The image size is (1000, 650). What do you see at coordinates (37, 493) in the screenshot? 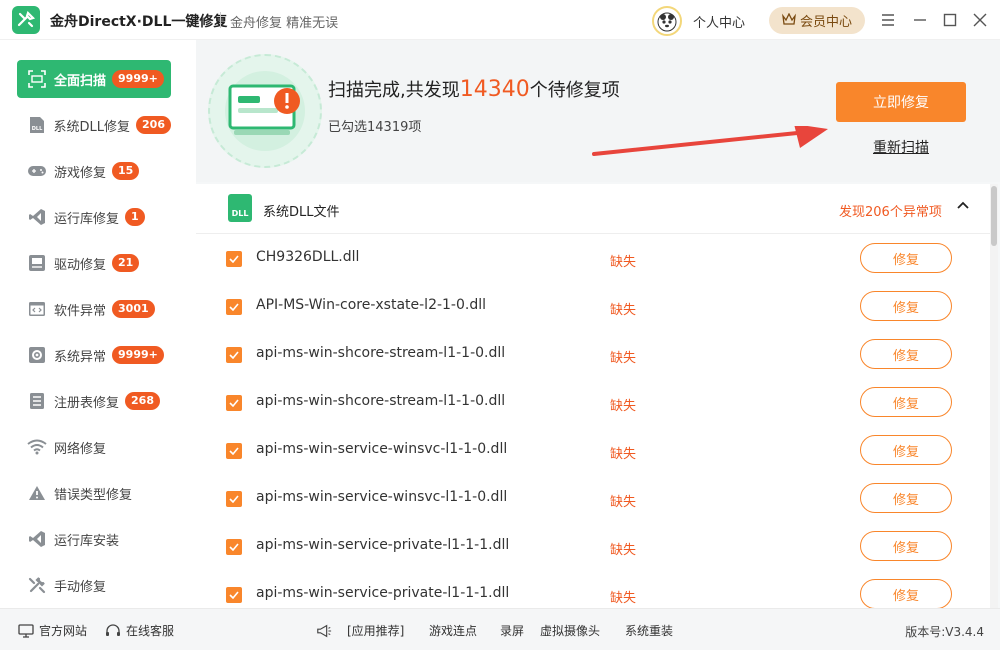
I see `warning-icon` at bounding box center [37, 493].